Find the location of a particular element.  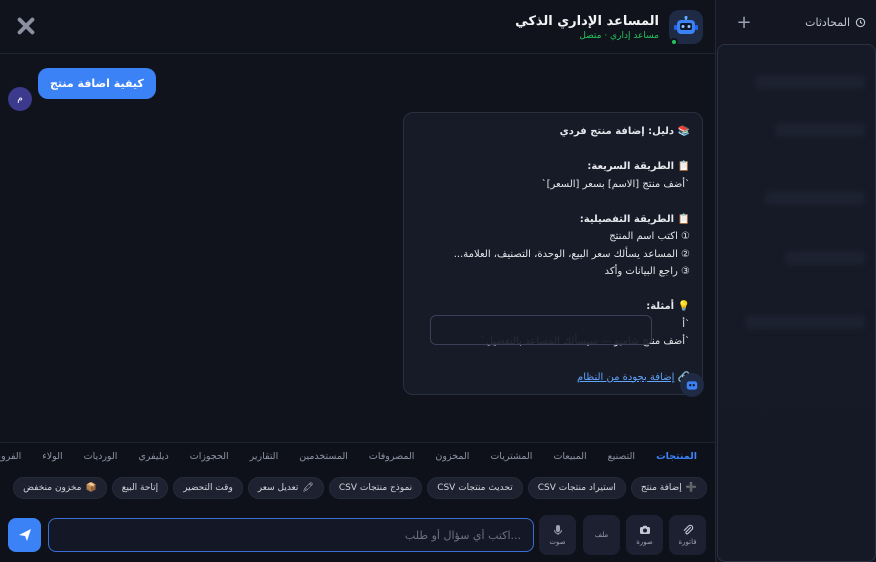

chip-label: وقت التحضير is located at coordinates (208, 488).